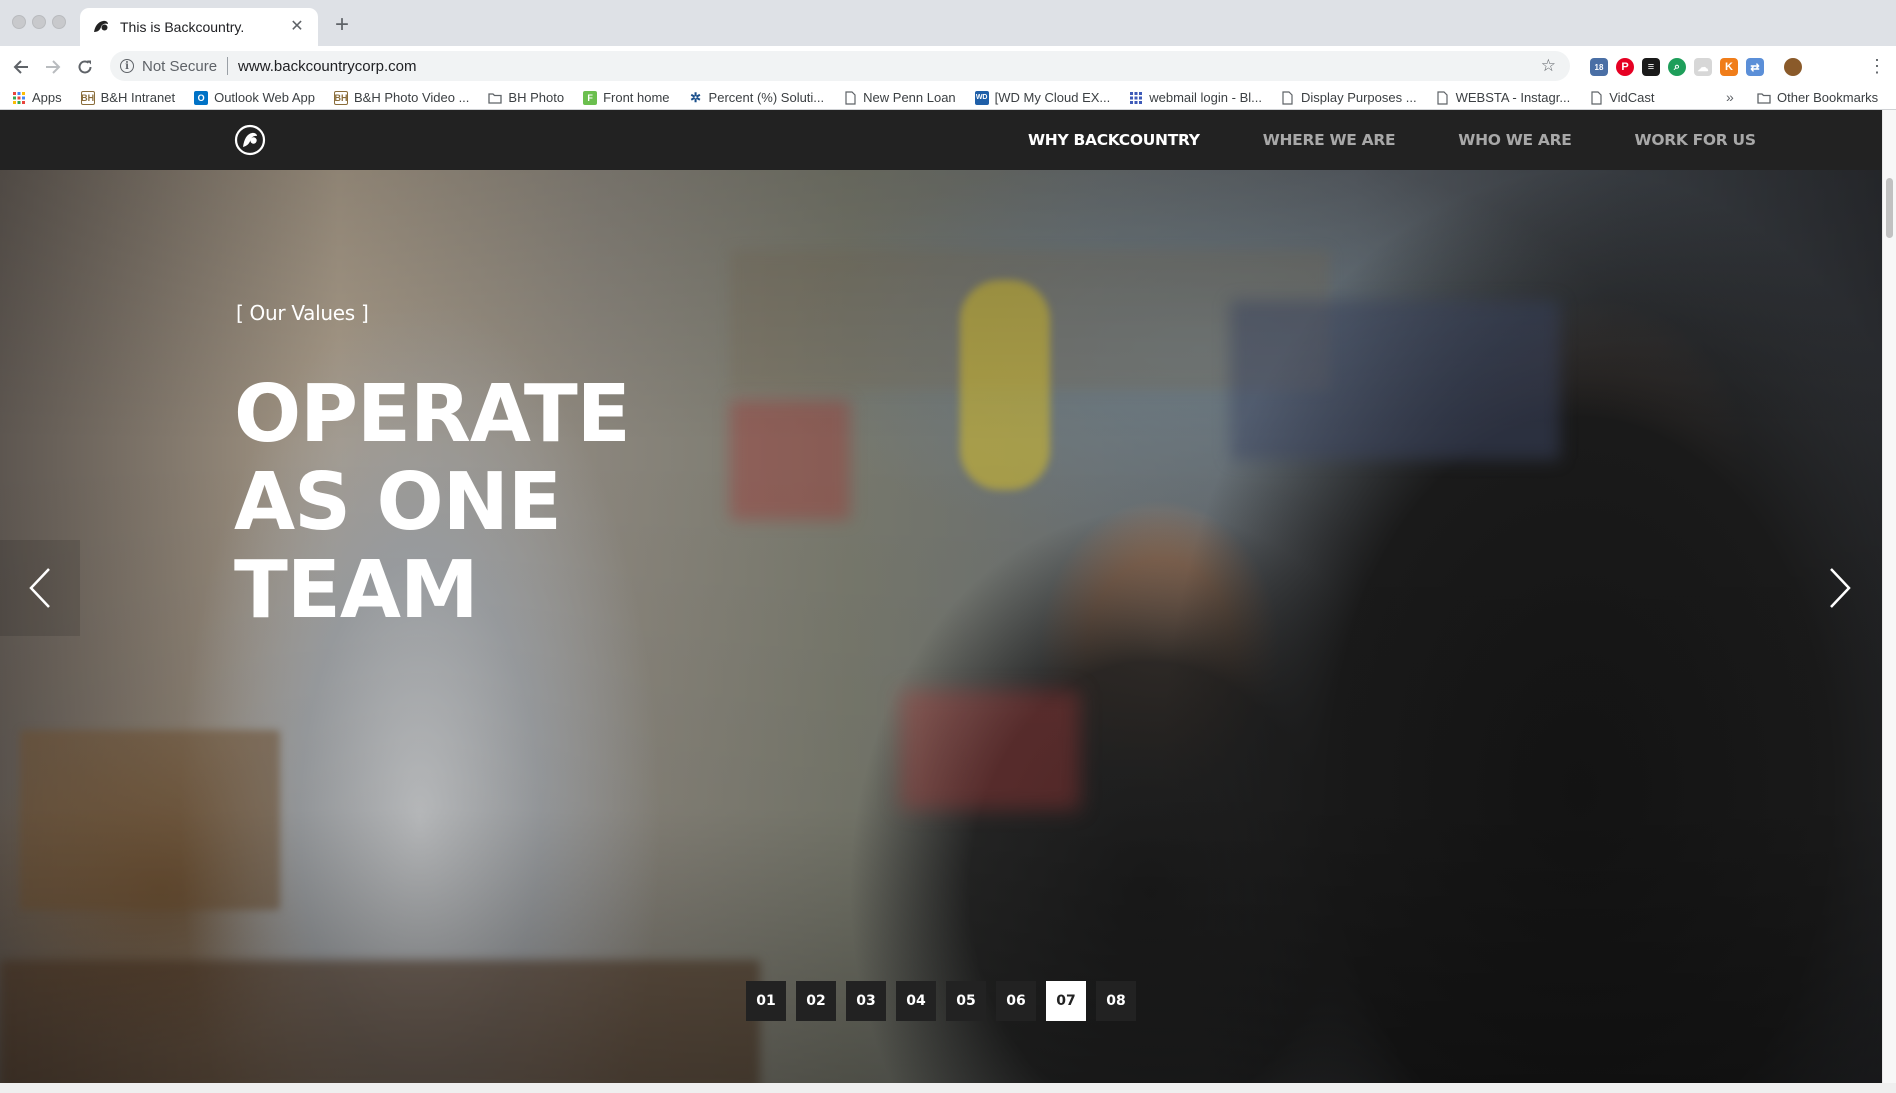 Image resolution: width=1896 pixels, height=1093 pixels. Describe the element at coordinates (1877, 66) in the screenshot. I see `browser-menu-icon: ⋮` at that location.